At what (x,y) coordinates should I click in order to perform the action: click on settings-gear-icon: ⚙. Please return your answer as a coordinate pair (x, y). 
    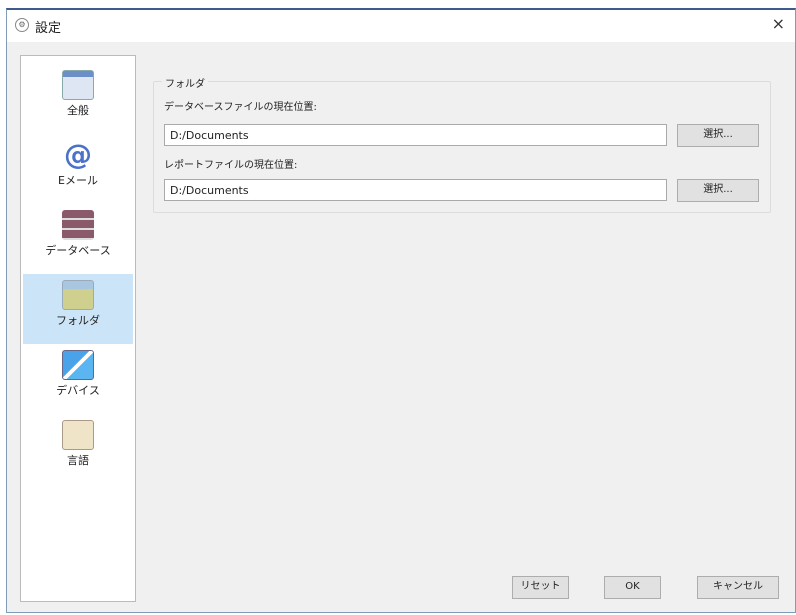
    Looking at the image, I should click on (22, 25).